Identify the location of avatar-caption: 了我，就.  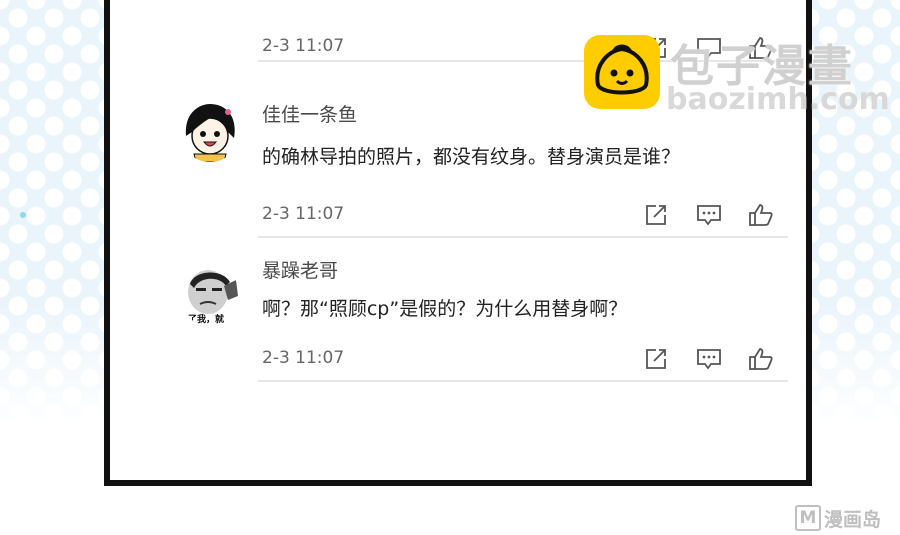
(206, 320).